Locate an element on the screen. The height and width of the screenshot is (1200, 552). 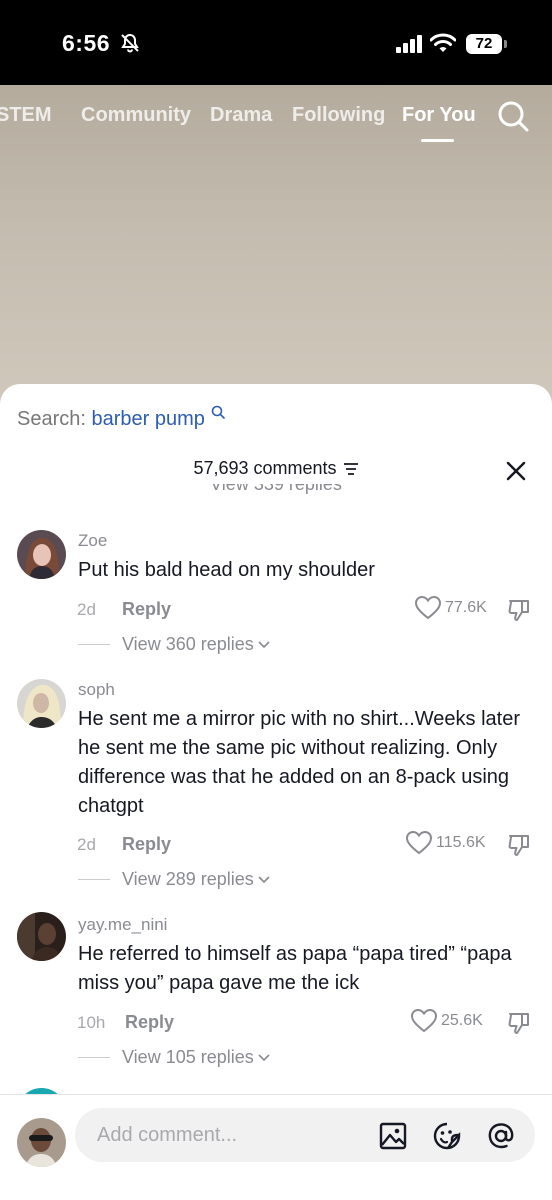
comment-username: Zoe is located at coordinates (92, 541).